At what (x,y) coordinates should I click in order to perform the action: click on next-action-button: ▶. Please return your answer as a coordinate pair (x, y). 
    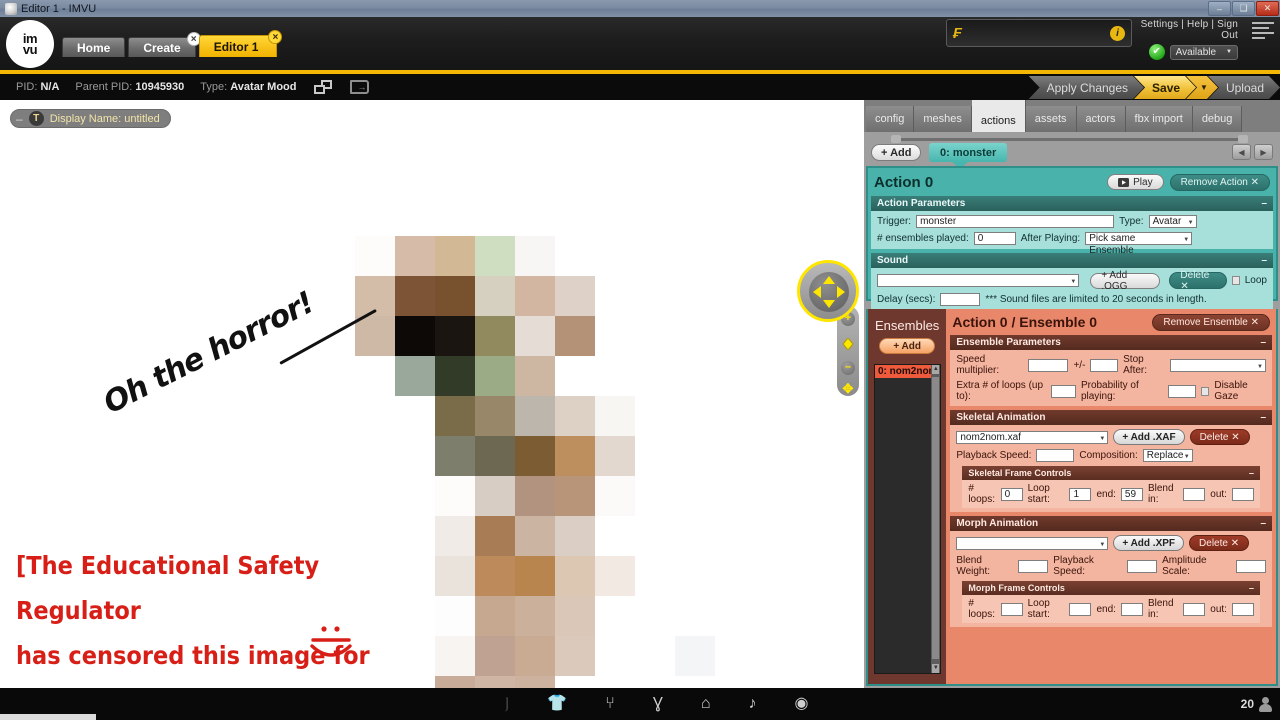
    Looking at the image, I should click on (1263, 152).